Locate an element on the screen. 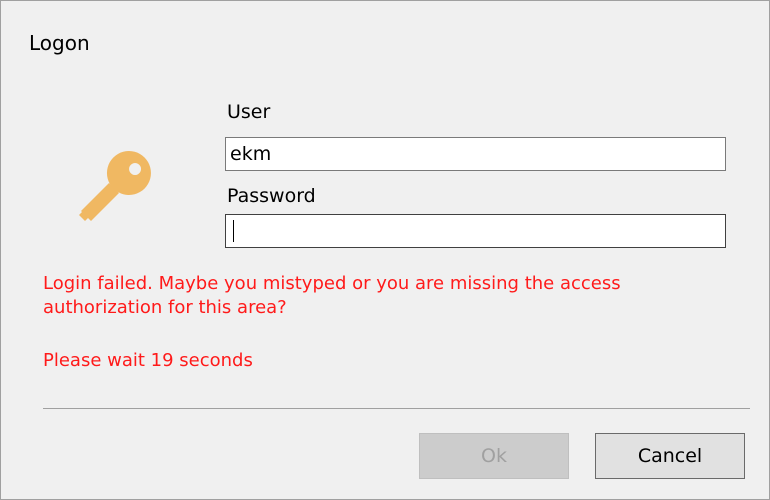  cancel-button: Cancel is located at coordinates (670, 456).